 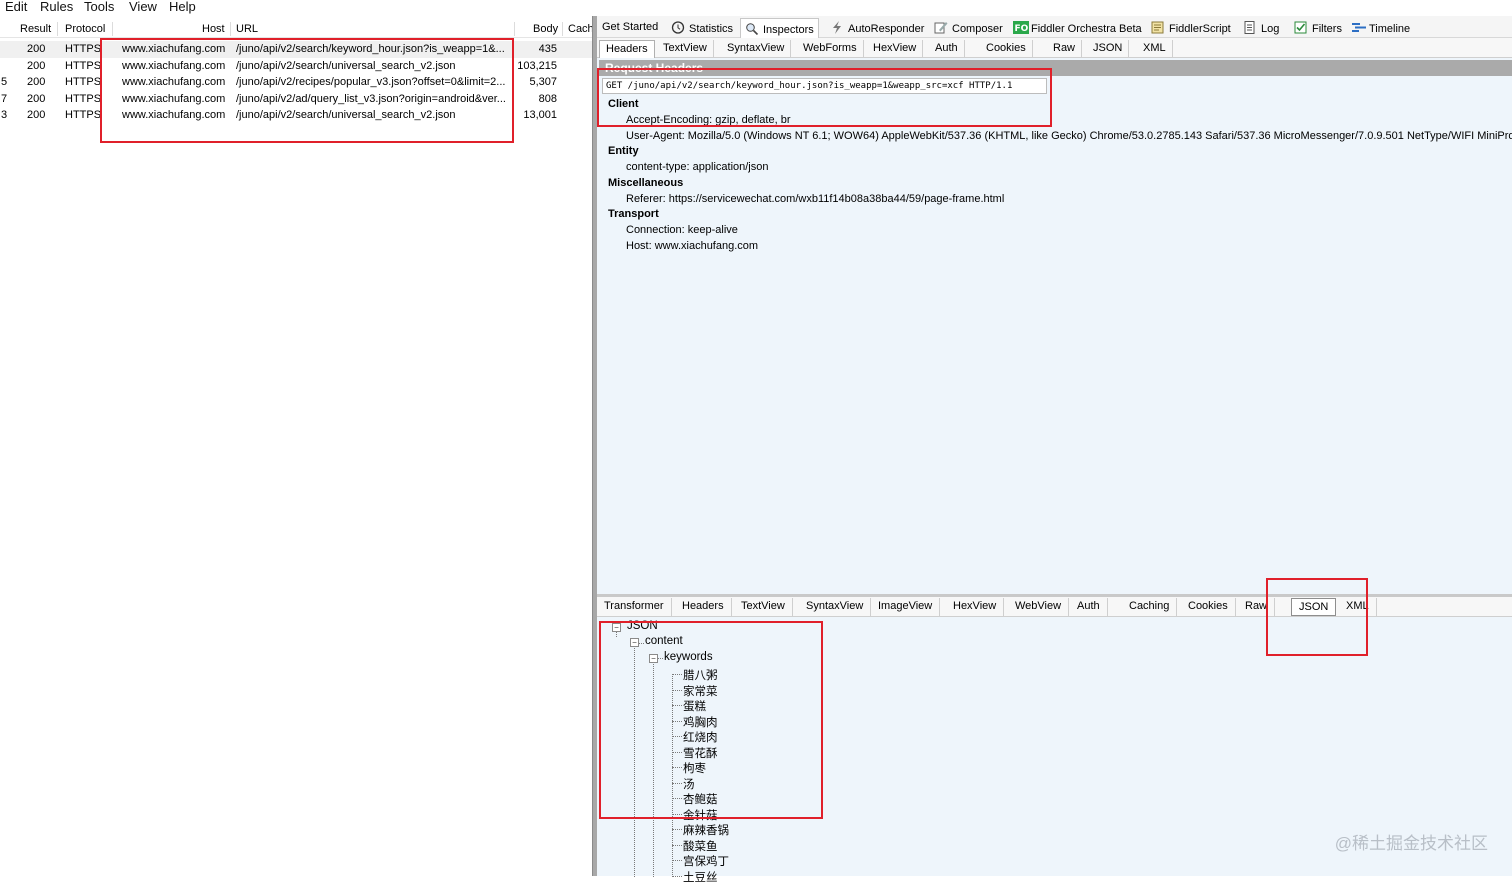 I want to click on tab-log: Log, so click(x=1261, y=28).